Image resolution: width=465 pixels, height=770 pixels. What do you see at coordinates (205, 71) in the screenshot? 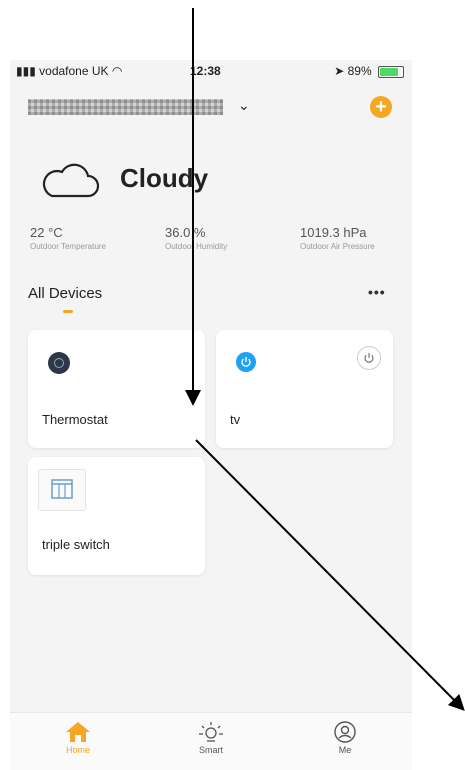
I see `clock: 12:38` at bounding box center [205, 71].